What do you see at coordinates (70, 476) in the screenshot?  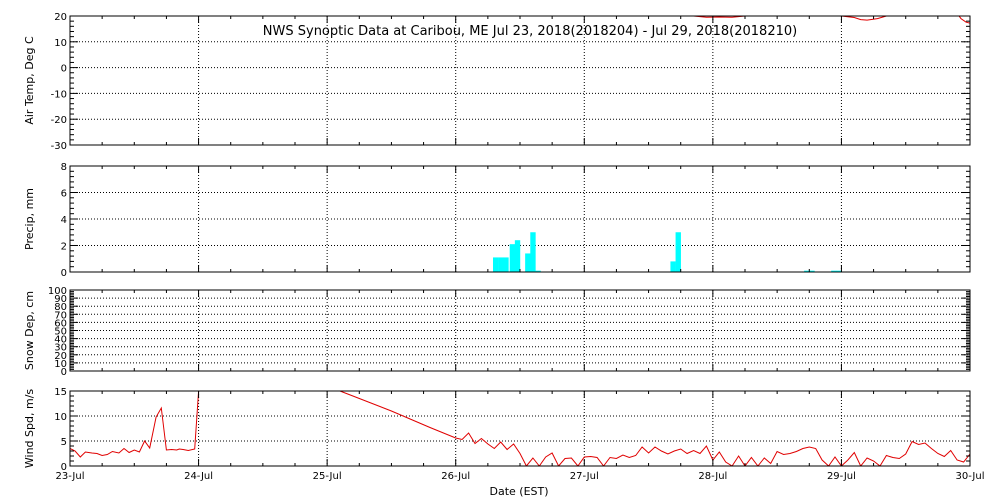 I see `x-tick-label: 23-Jul` at bounding box center [70, 476].